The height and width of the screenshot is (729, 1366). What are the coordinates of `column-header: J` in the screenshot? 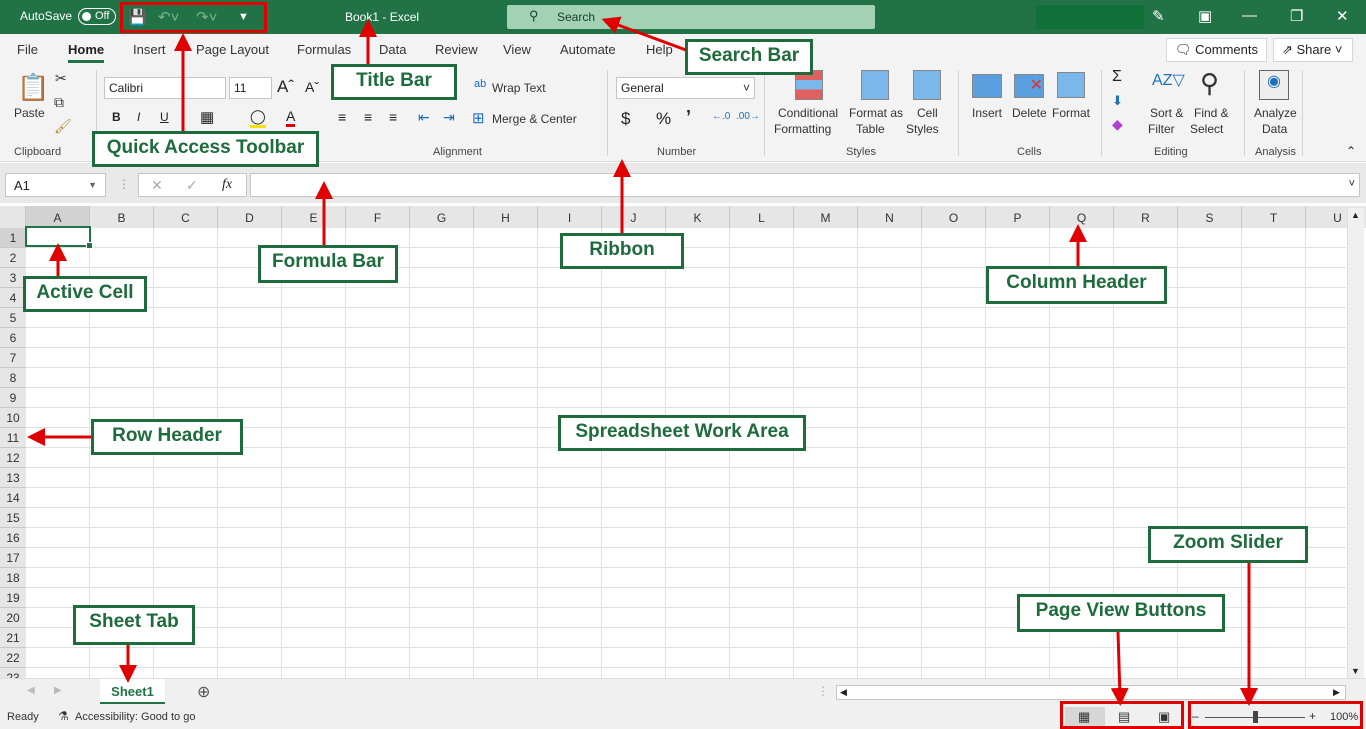 It's located at (634, 217).